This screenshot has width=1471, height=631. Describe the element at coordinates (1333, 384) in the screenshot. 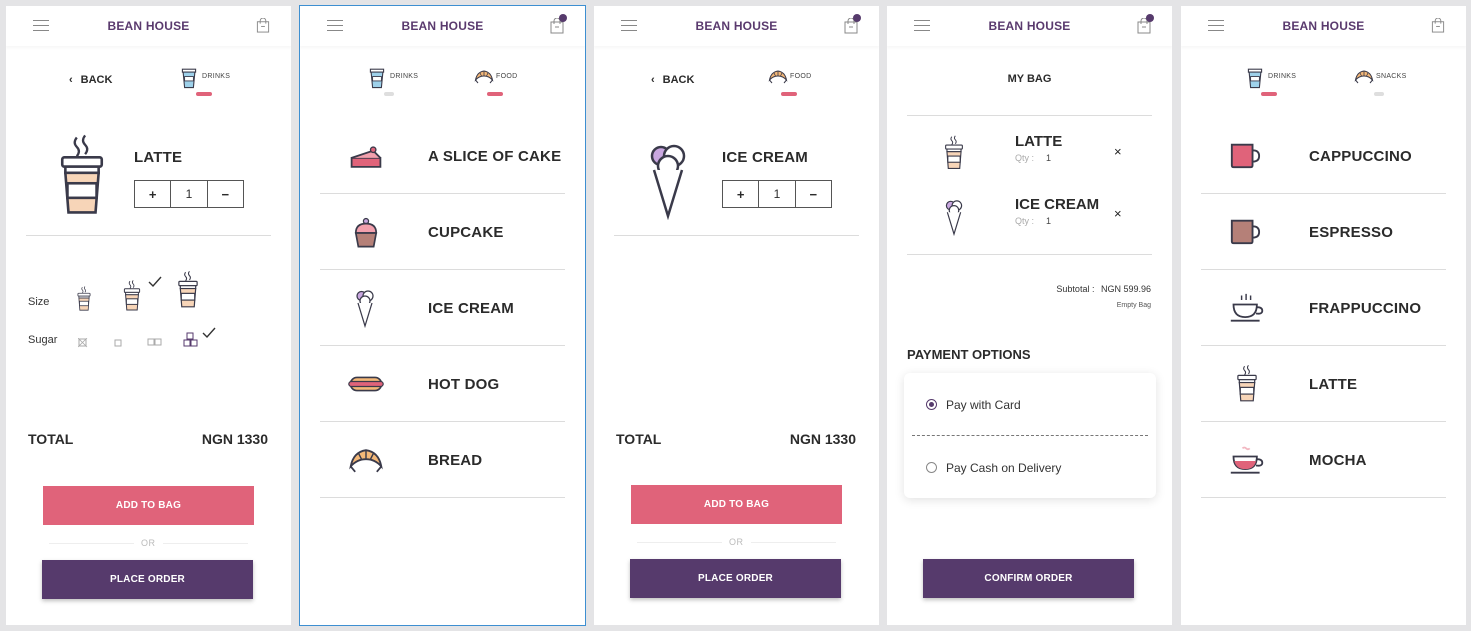

I see `item-name: LATTE` at that location.